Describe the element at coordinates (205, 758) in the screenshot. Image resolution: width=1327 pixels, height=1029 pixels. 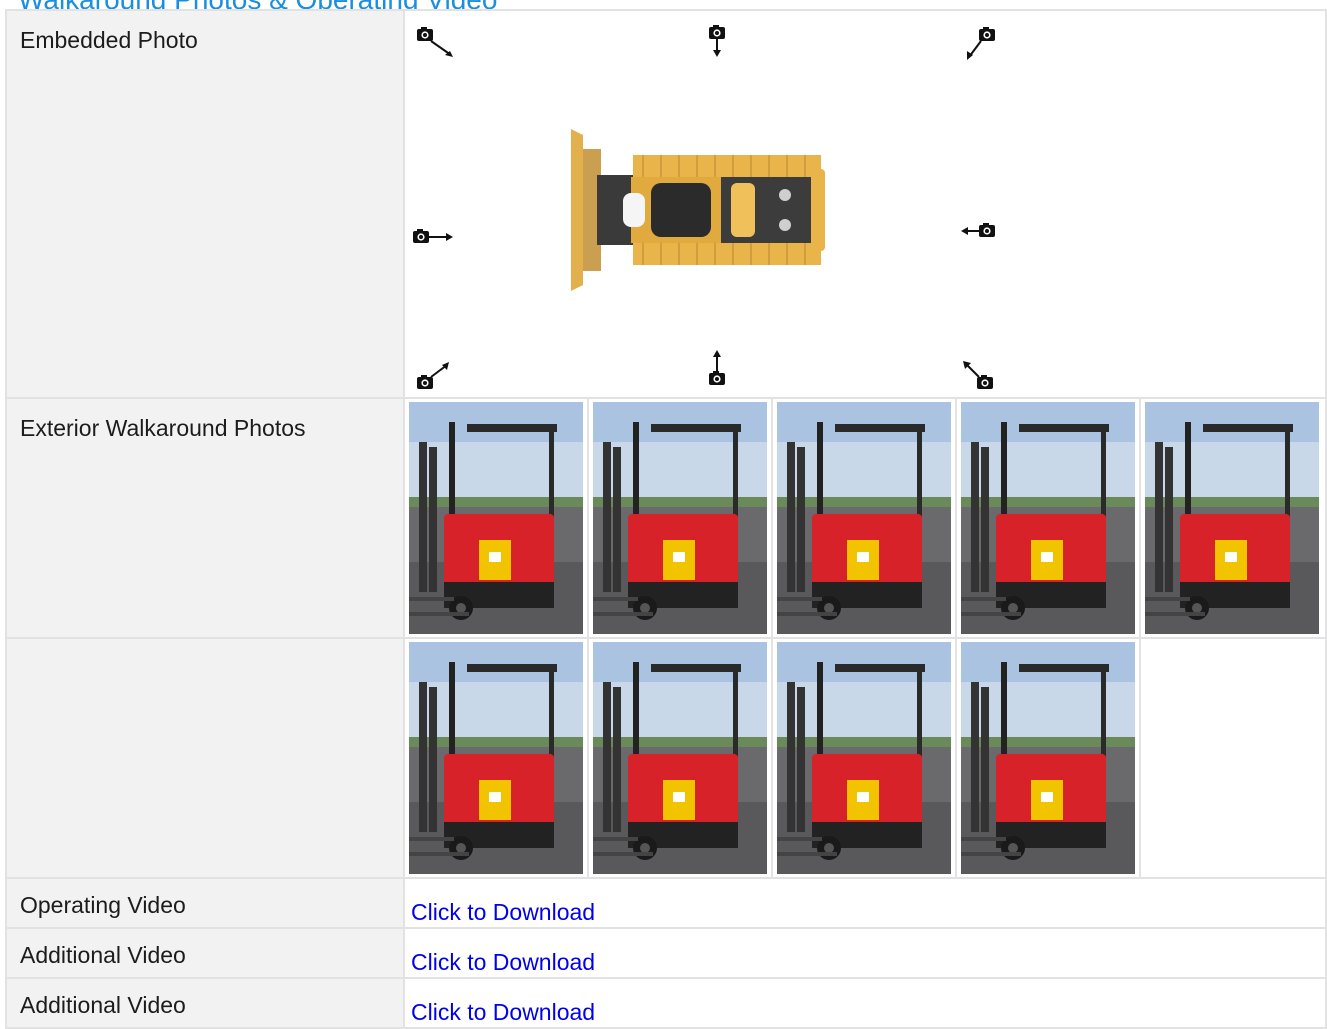
I see `label-cell-empty` at that location.